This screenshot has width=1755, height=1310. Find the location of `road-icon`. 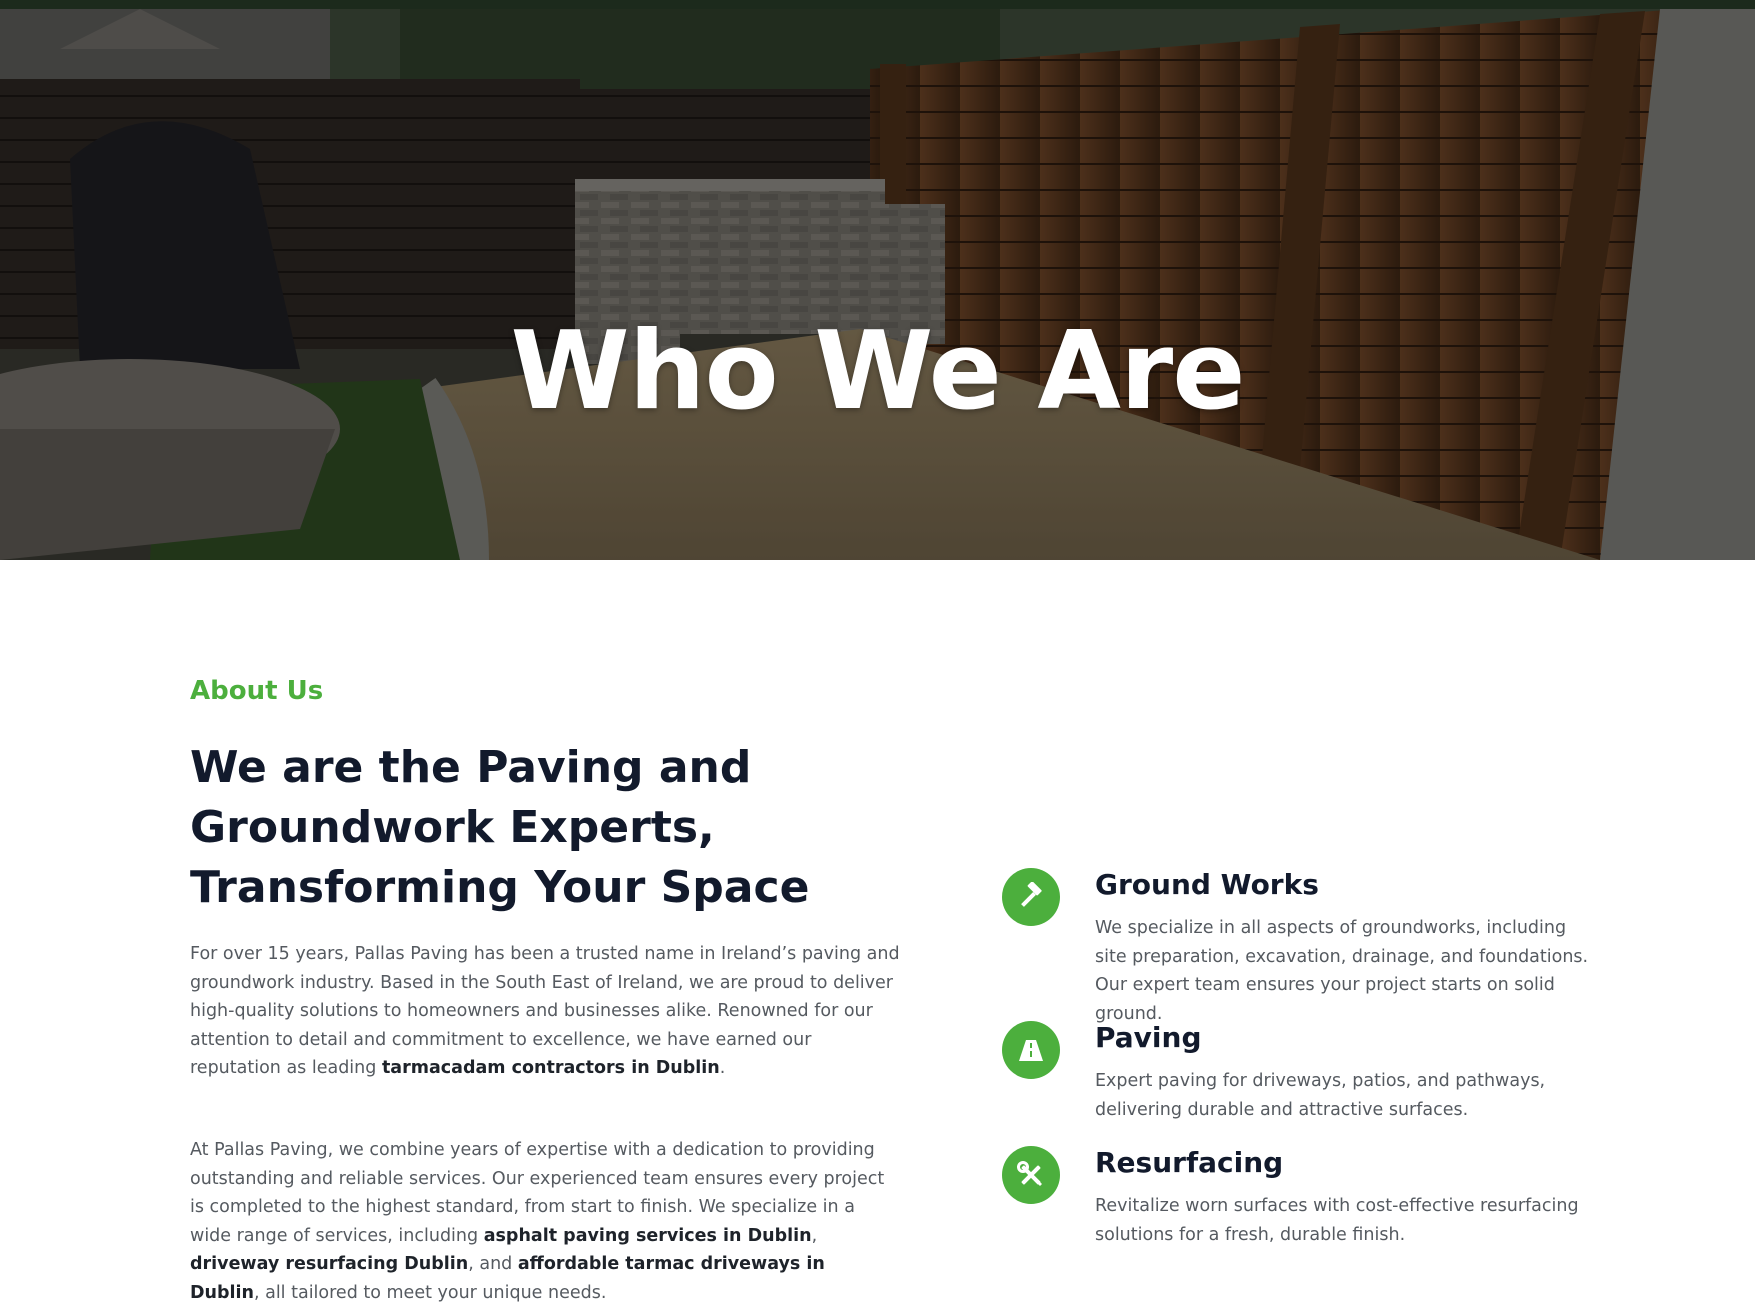

road-icon is located at coordinates (1031, 1050).